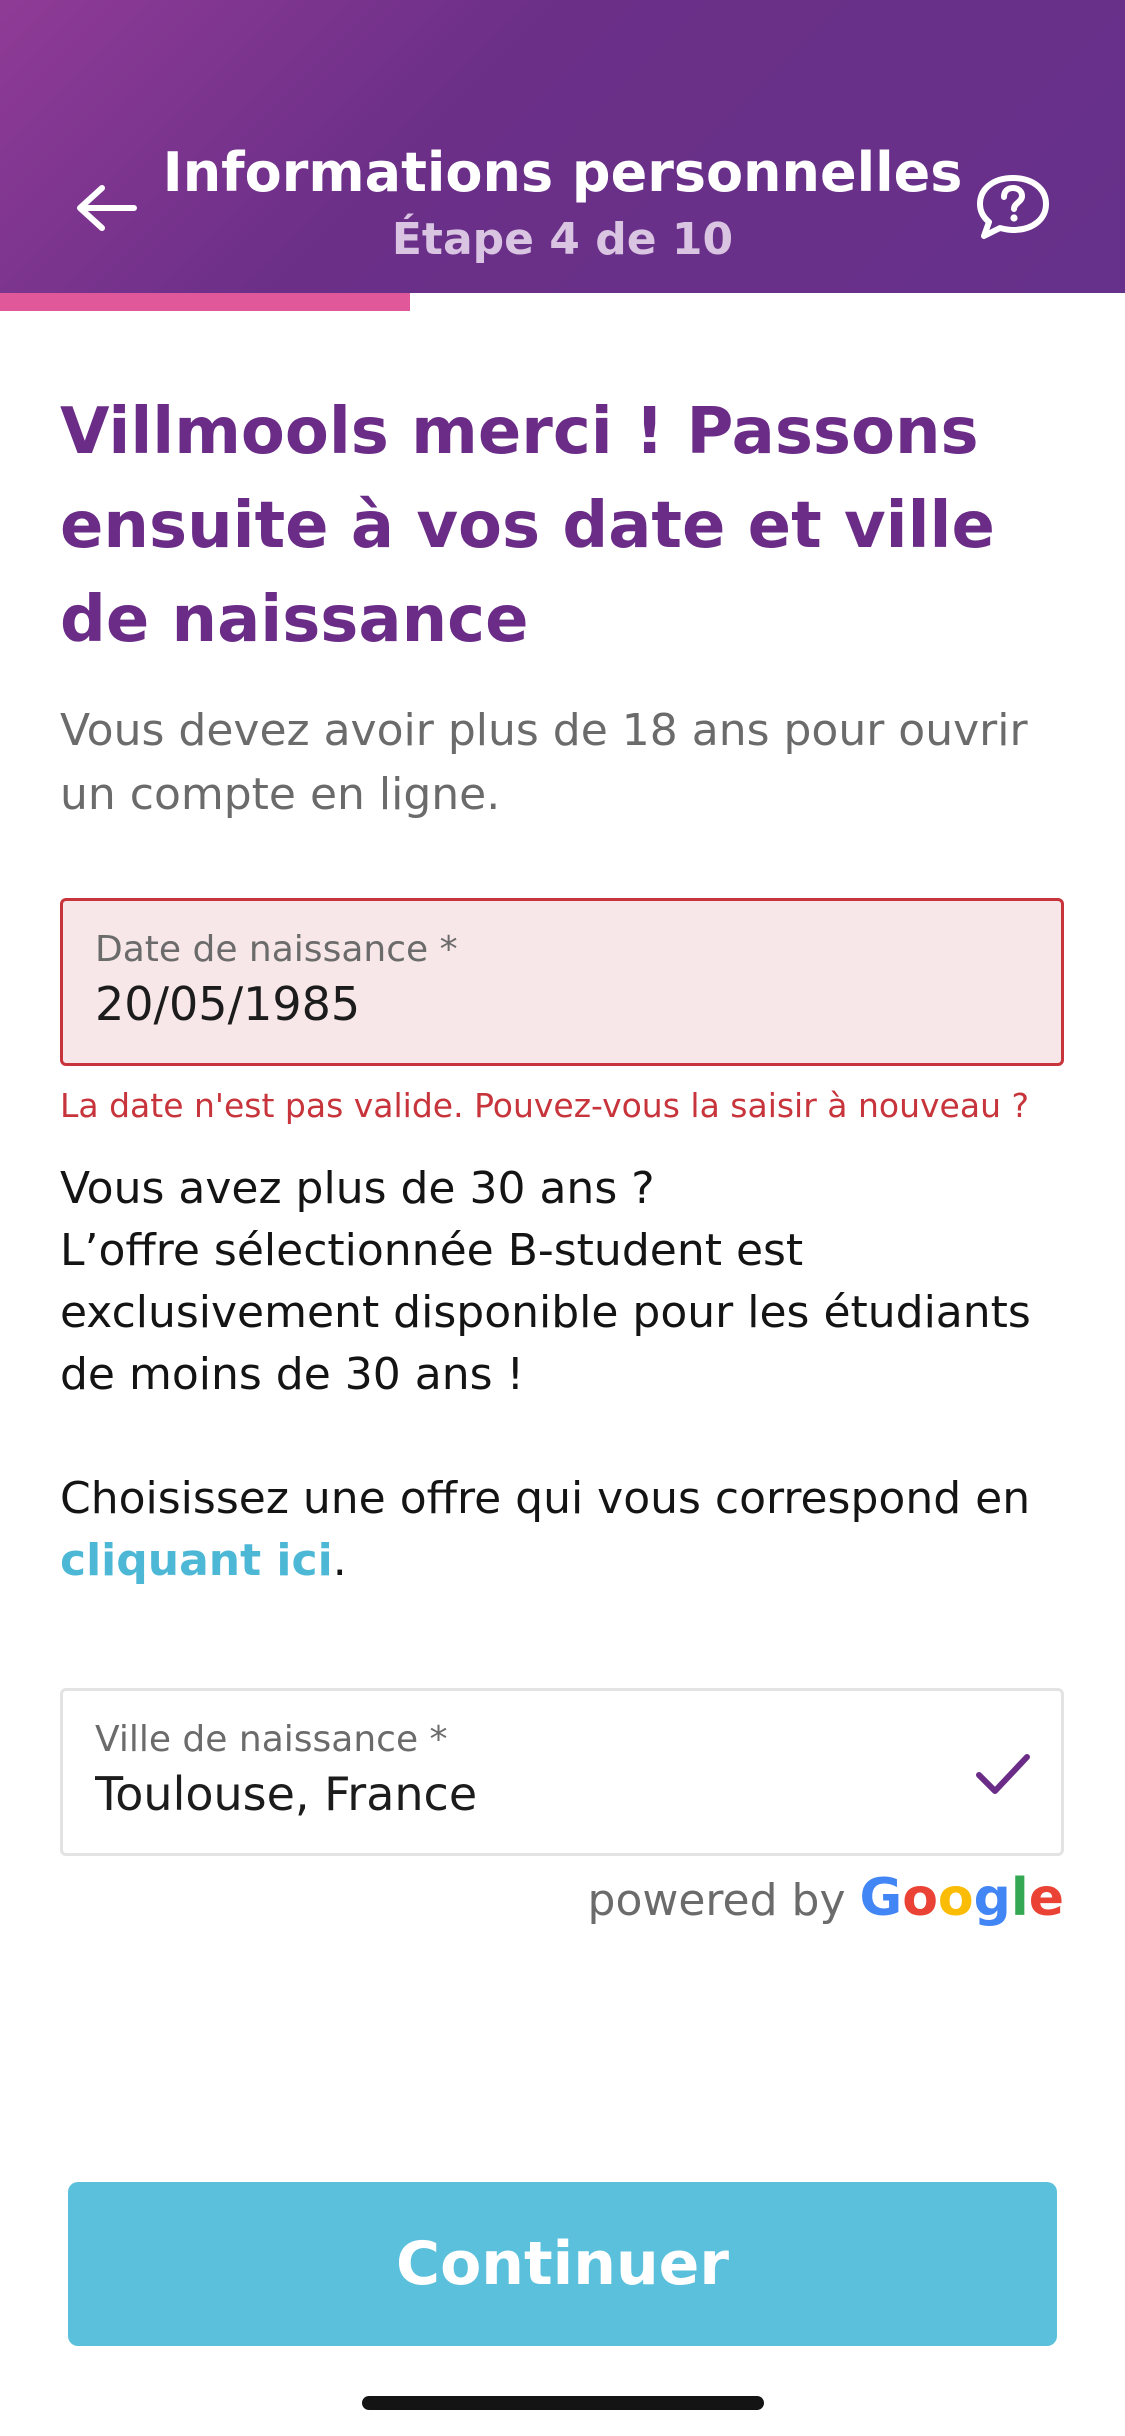 This screenshot has width=1125, height=2436. What do you see at coordinates (962, 1898) in the screenshot?
I see `google-logo: Google` at bounding box center [962, 1898].